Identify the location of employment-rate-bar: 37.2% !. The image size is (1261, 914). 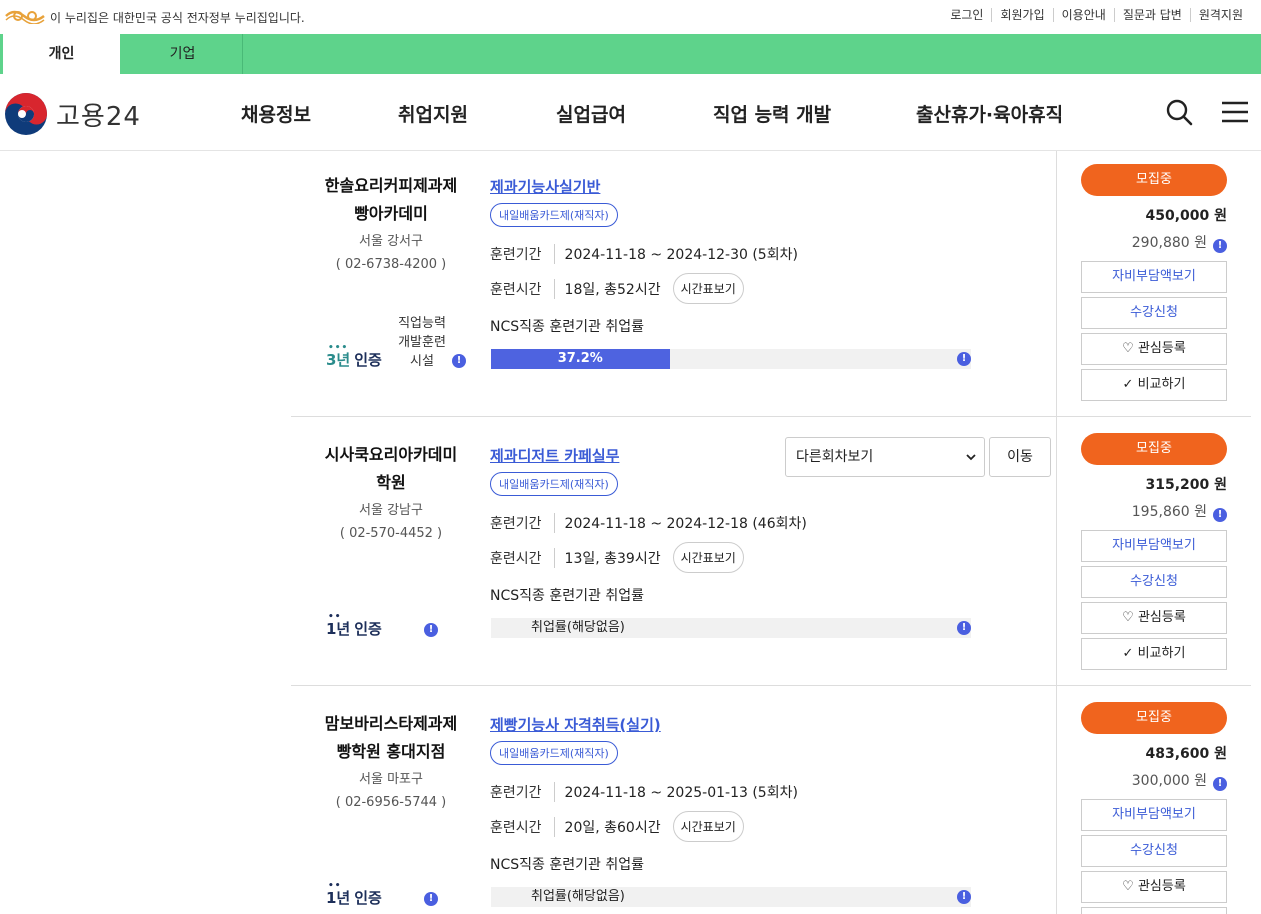
(731, 359).